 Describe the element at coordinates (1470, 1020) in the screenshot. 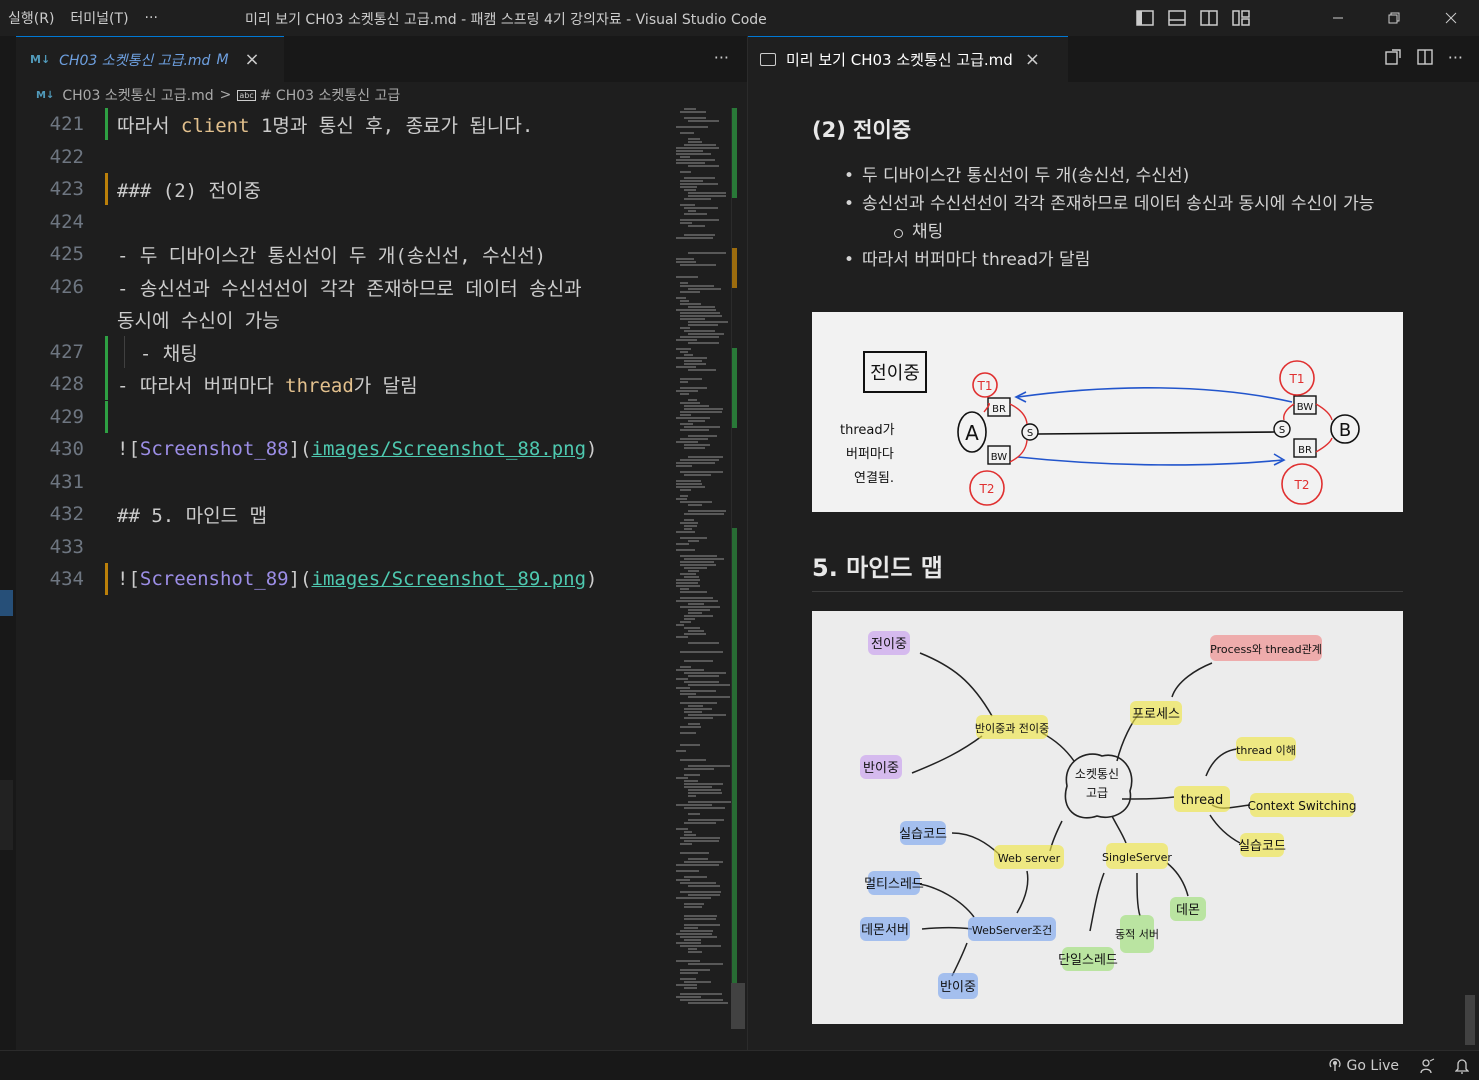

I see `preview-scrollbar-thumb` at that location.